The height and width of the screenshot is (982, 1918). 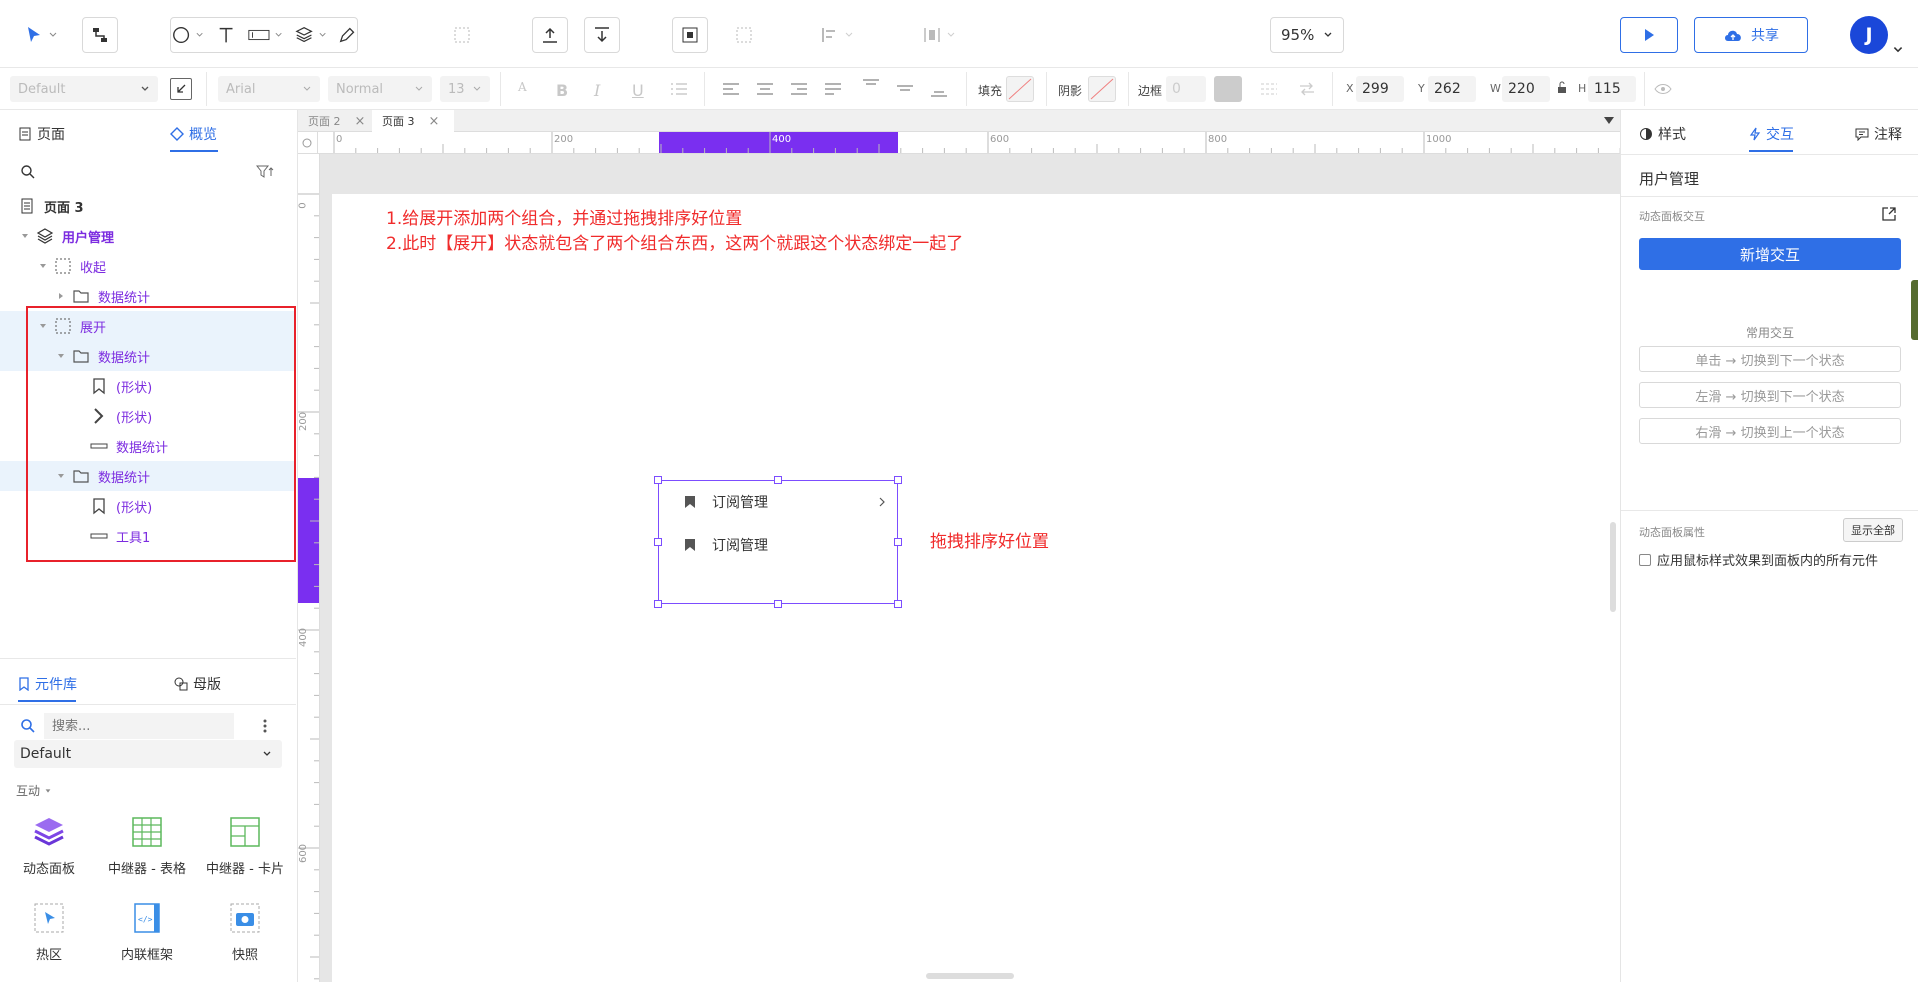 I want to click on group-button, so click(x=462, y=35).